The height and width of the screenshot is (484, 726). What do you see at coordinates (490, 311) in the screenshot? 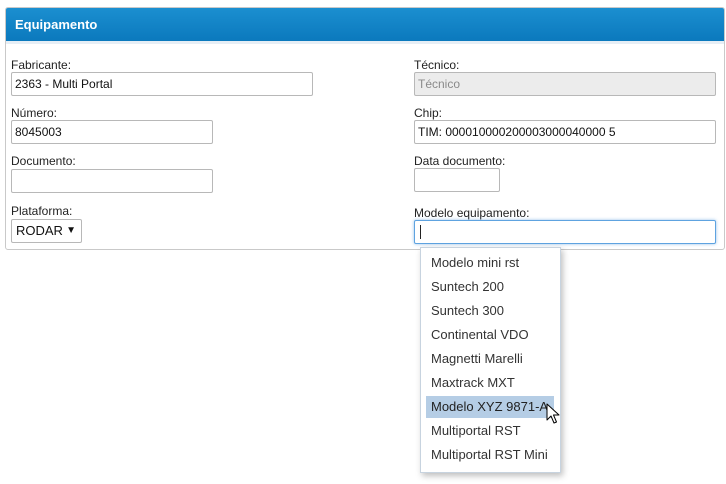
I see `dropdown-option: Suntech 300` at bounding box center [490, 311].